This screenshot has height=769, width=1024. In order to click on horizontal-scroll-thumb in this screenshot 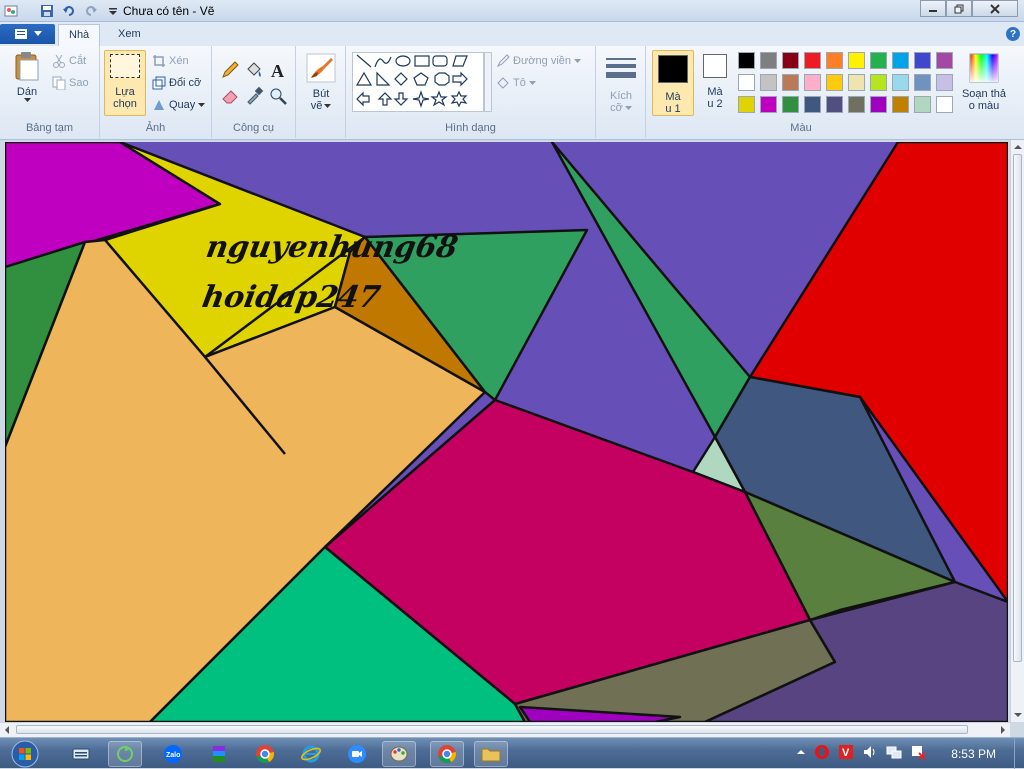, I will do `click(492, 729)`.